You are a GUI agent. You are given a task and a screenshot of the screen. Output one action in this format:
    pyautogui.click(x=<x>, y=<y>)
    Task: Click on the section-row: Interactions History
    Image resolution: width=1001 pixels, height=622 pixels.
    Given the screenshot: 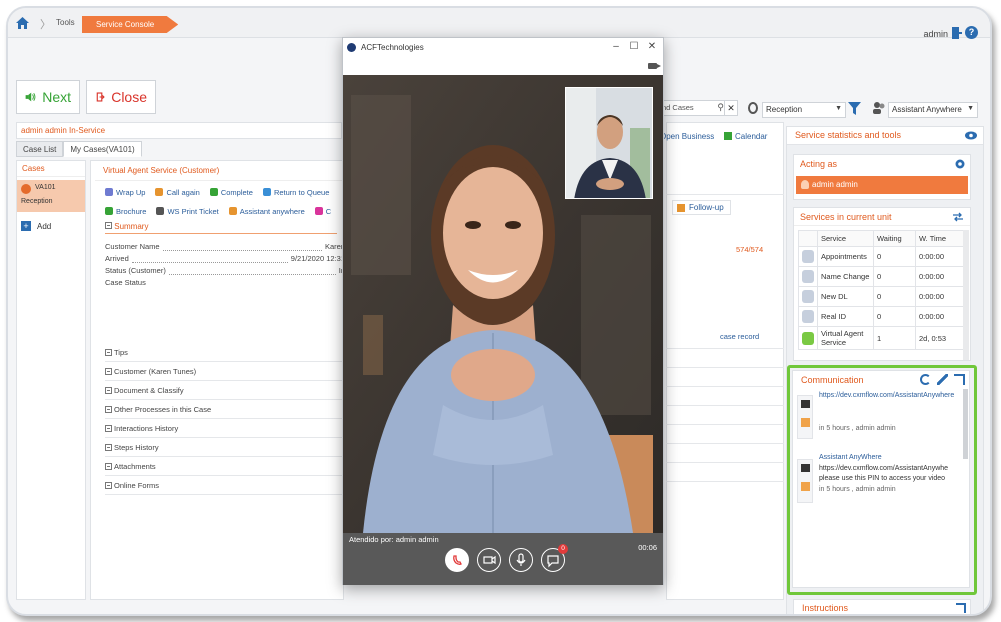 What is the action you would take?
    pyautogui.click(x=224, y=428)
    